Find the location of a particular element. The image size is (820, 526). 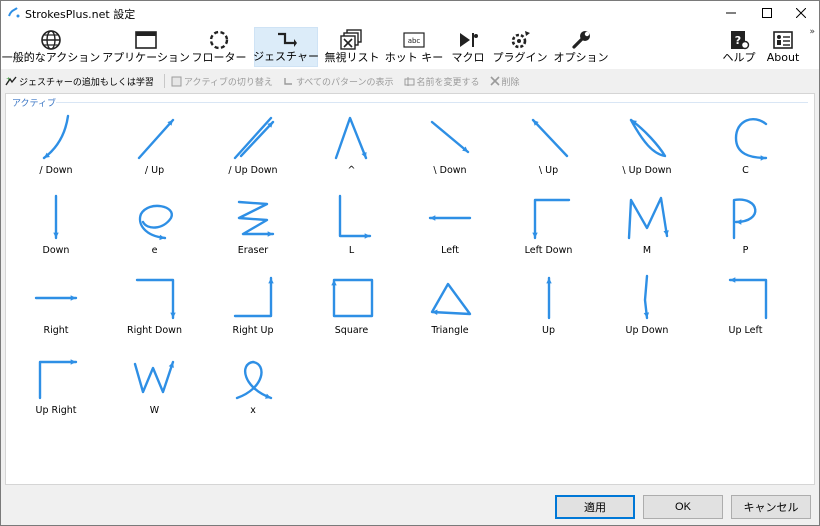

gesture-item: Down is located at coordinates (56, 227).